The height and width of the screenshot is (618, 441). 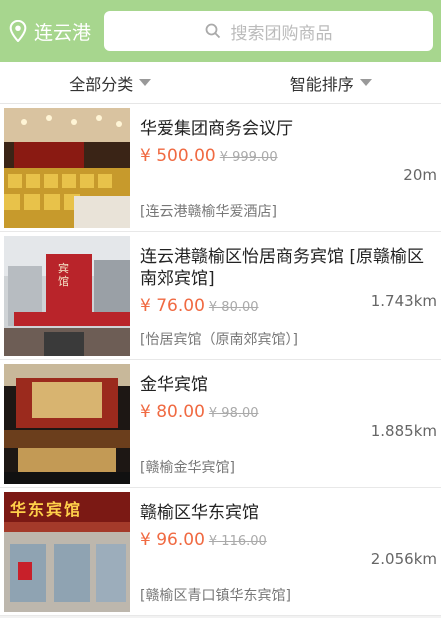 I want to click on item-price: ¥ 500.00, so click(x=178, y=156).